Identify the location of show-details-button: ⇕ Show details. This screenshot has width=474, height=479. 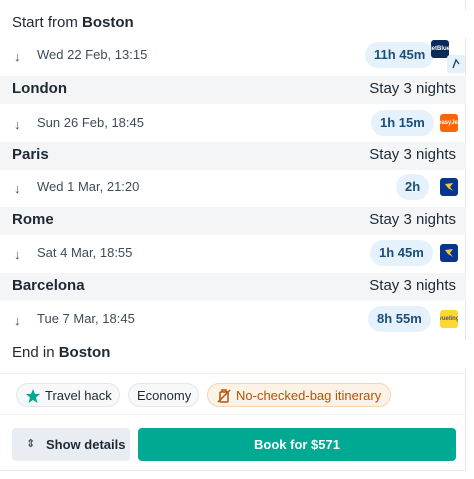
(71, 444).